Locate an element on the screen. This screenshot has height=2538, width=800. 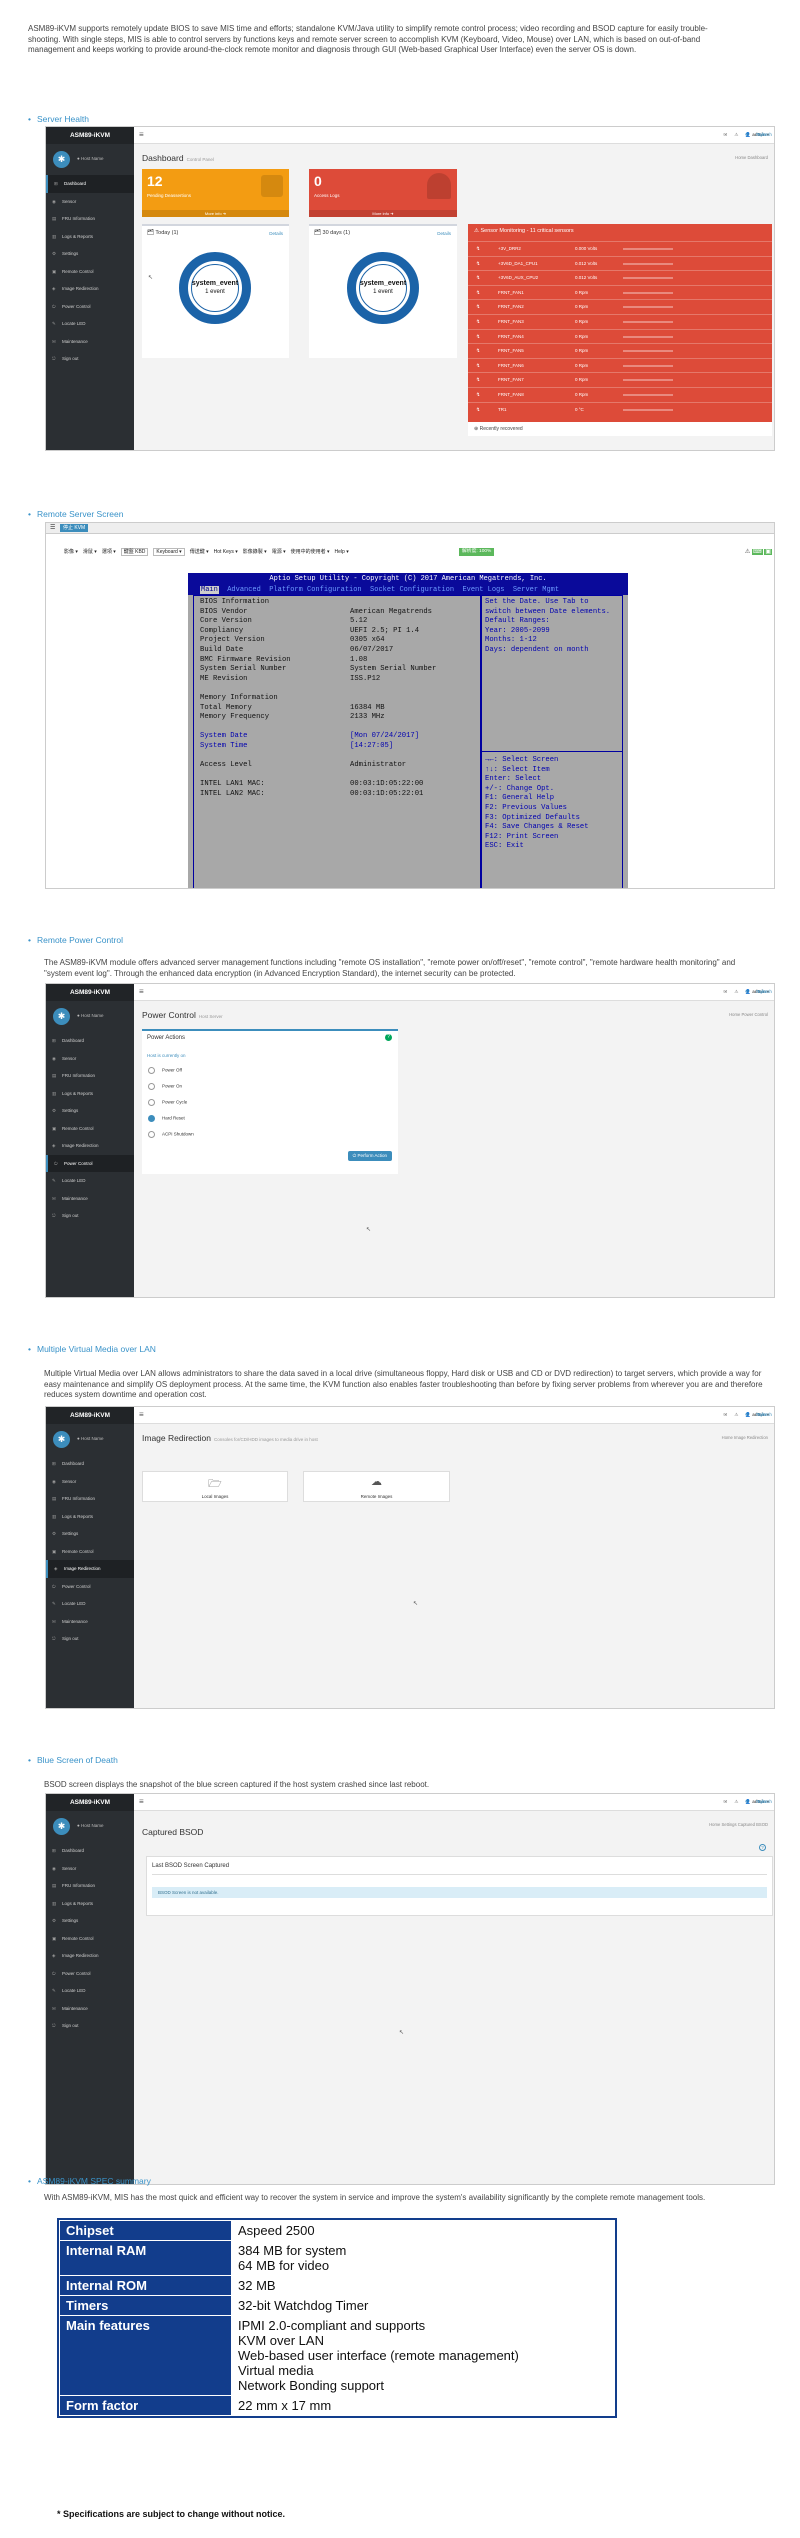
kvm-menu-item: 選項 ▾ is located at coordinates (109, 552).